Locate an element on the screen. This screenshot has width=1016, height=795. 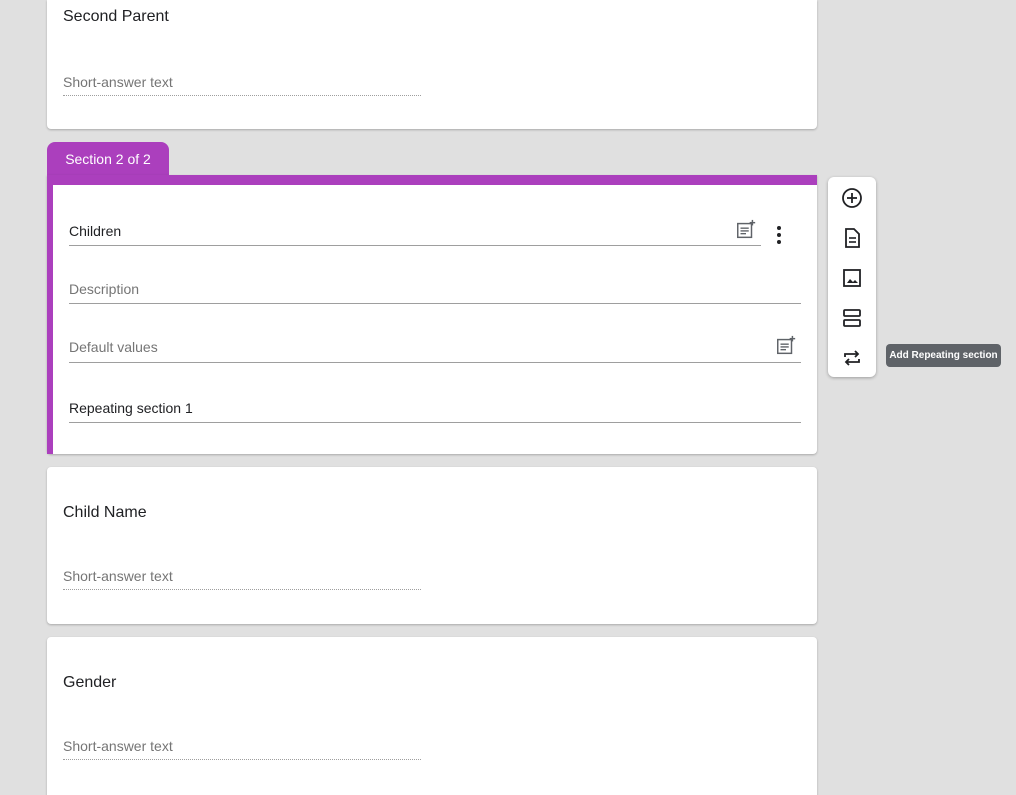
tooltip-add-repeating-section: Add Repeating section is located at coordinates (943, 355).